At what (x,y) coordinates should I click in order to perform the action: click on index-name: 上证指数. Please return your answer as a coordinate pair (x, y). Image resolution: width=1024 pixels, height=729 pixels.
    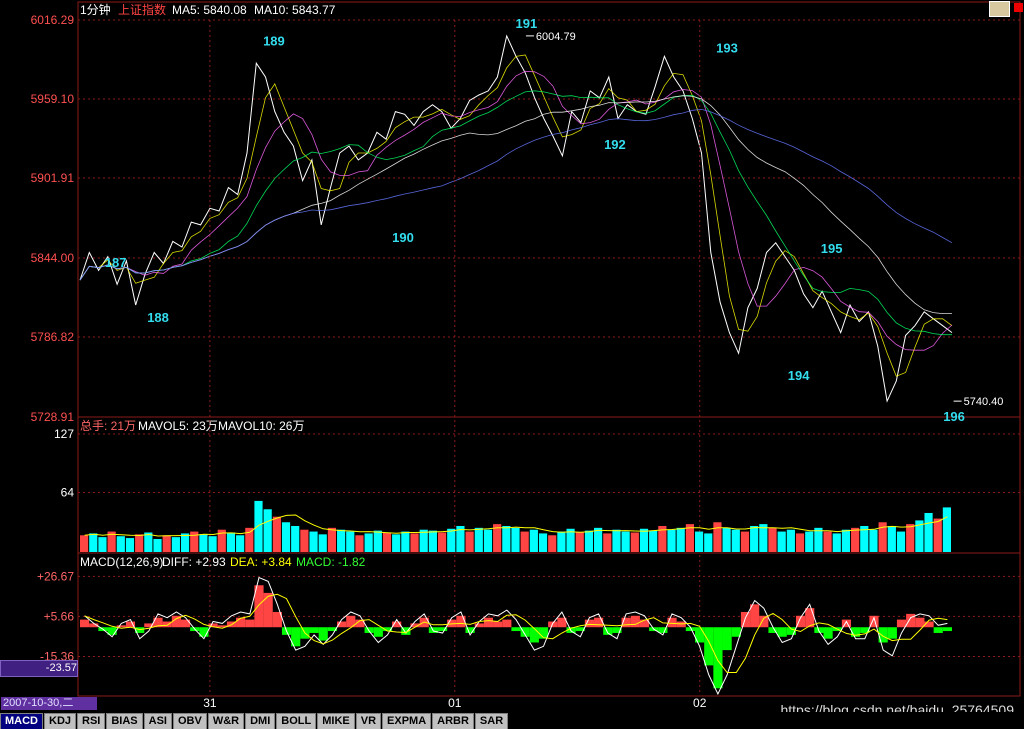
    Looking at the image, I should click on (142, 9).